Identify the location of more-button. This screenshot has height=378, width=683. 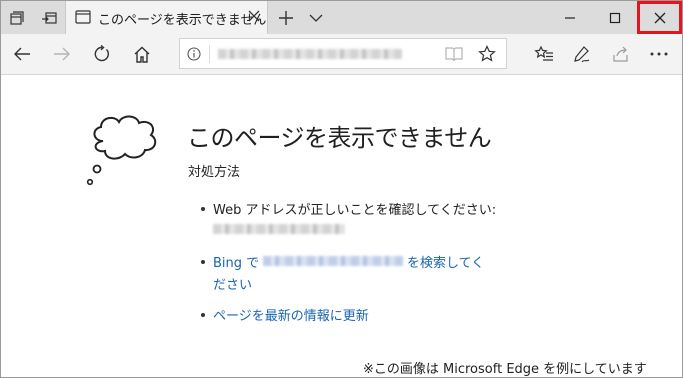
(659, 54).